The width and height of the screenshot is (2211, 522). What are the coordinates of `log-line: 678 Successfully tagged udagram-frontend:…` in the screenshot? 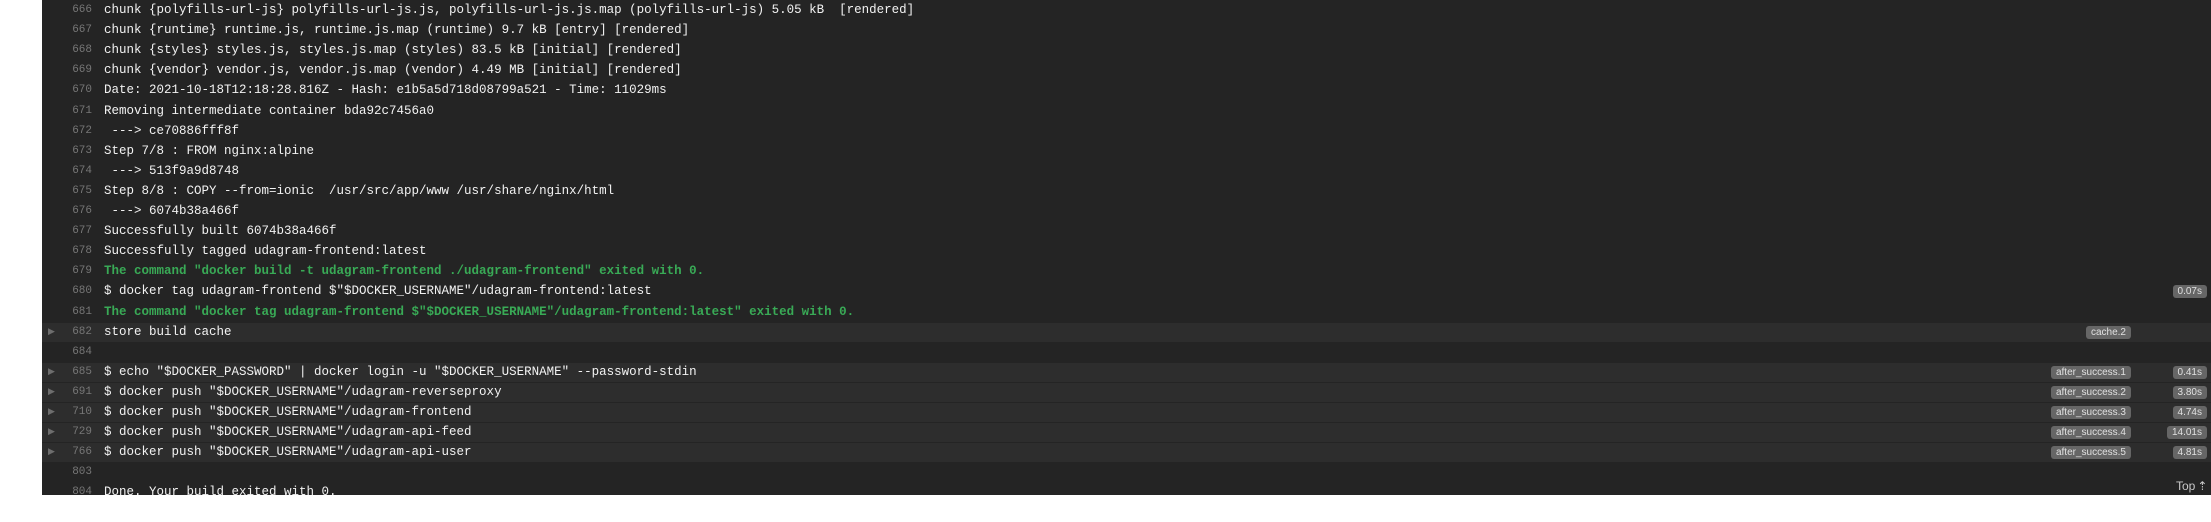 It's located at (1126, 251).